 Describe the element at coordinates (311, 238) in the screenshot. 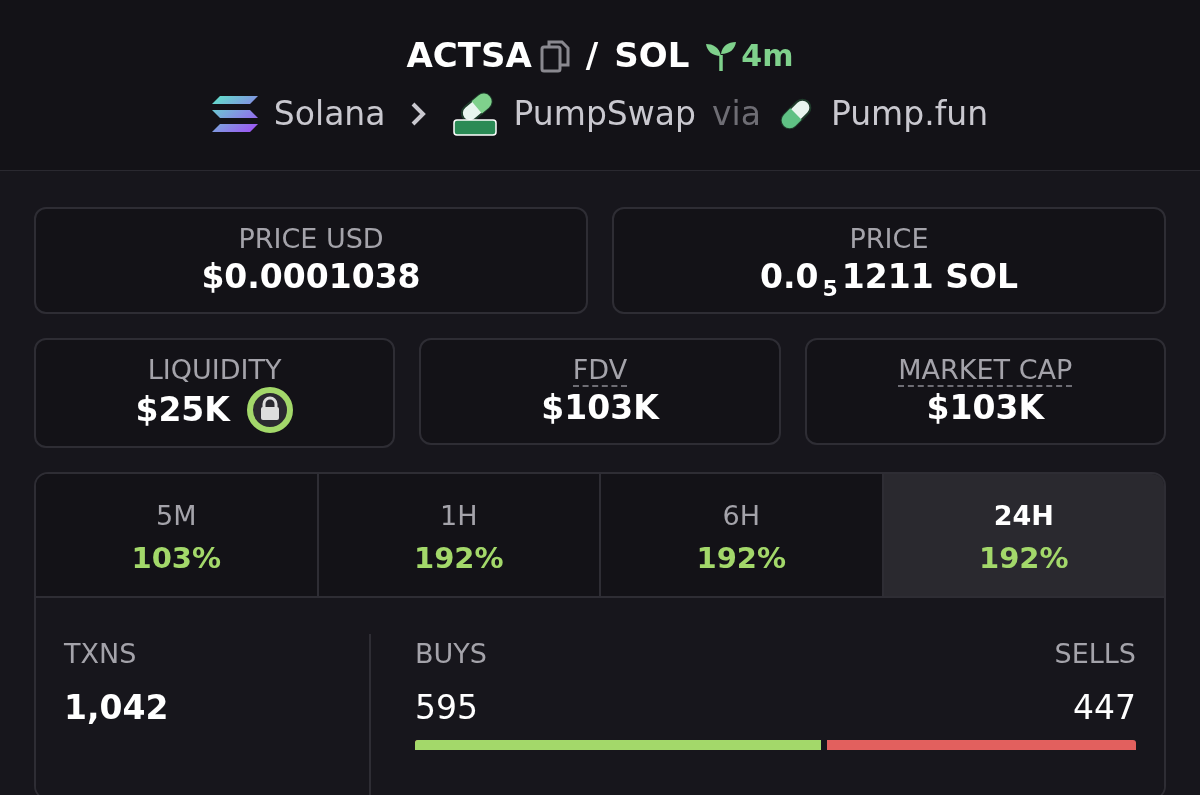

I see `stat-label: PRICE USD` at that location.